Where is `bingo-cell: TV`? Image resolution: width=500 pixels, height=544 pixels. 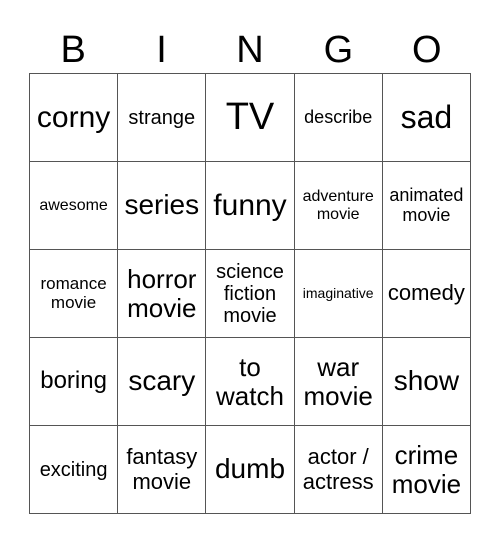 bingo-cell: TV is located at coordinates (250, 118).